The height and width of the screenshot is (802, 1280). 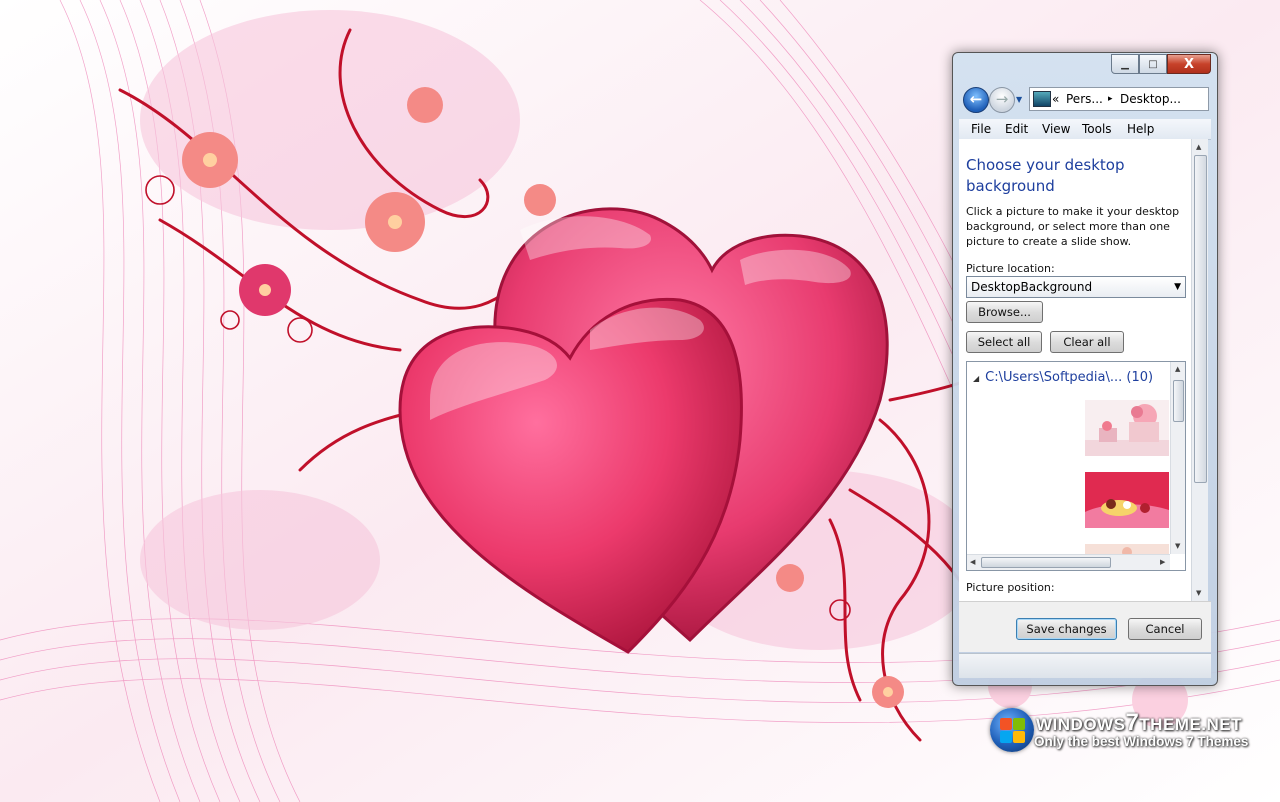 What do you see at coordinates (1085, 68) in the screenshot?
I see `title-bar: ▁ □ X` at bounding box center [1085, 68].